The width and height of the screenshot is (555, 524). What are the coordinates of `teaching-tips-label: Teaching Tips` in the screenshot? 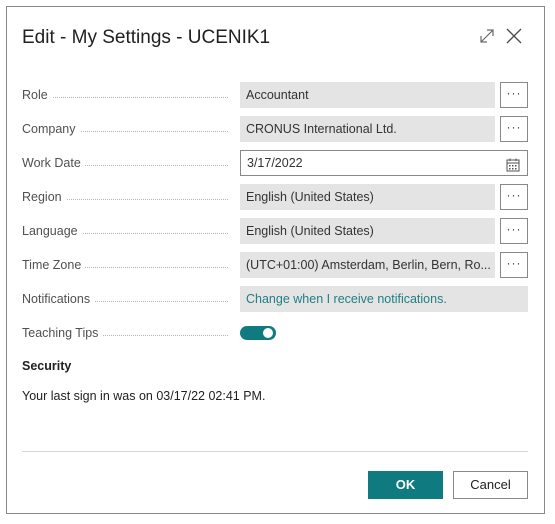 It's located at (128, 333).